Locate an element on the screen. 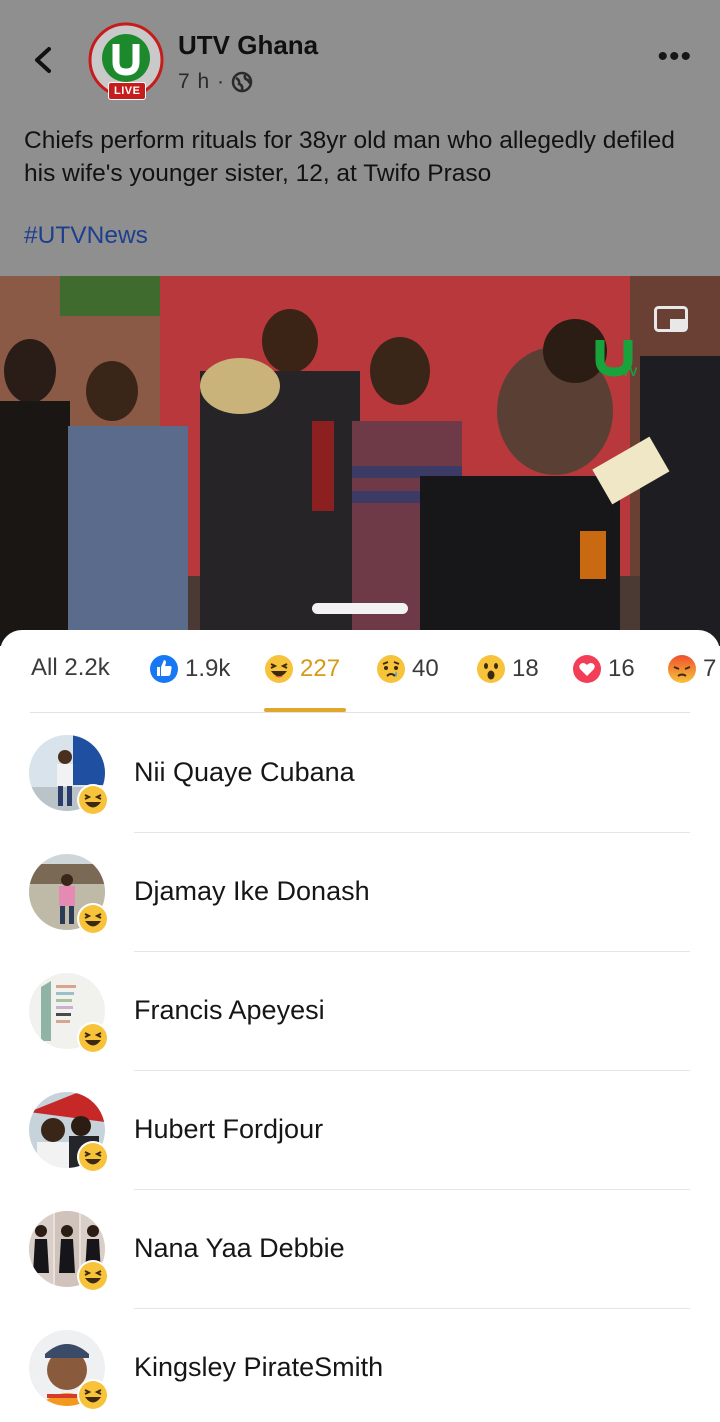 Image resolution: width=720 pixels, height=1422 pixels. tabs-divider is located at coordinates (360, 712).